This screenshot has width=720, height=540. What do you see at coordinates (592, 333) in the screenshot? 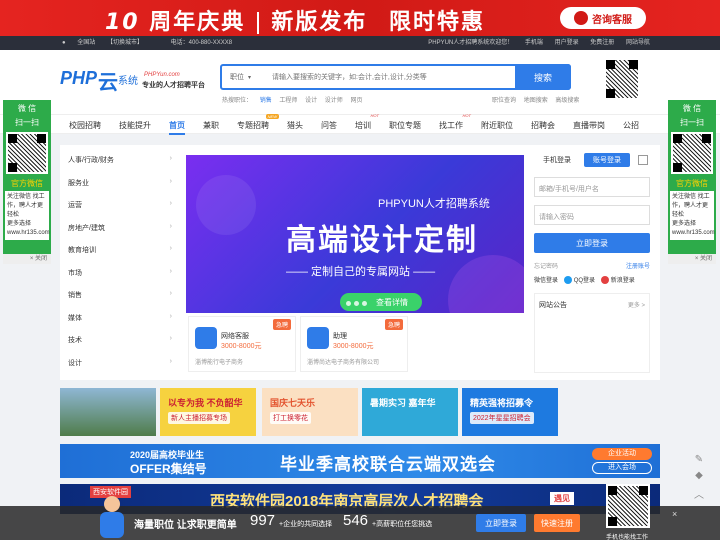
I see `site-notice: 网站公告 更多 >` at bounding box center [592, 333].